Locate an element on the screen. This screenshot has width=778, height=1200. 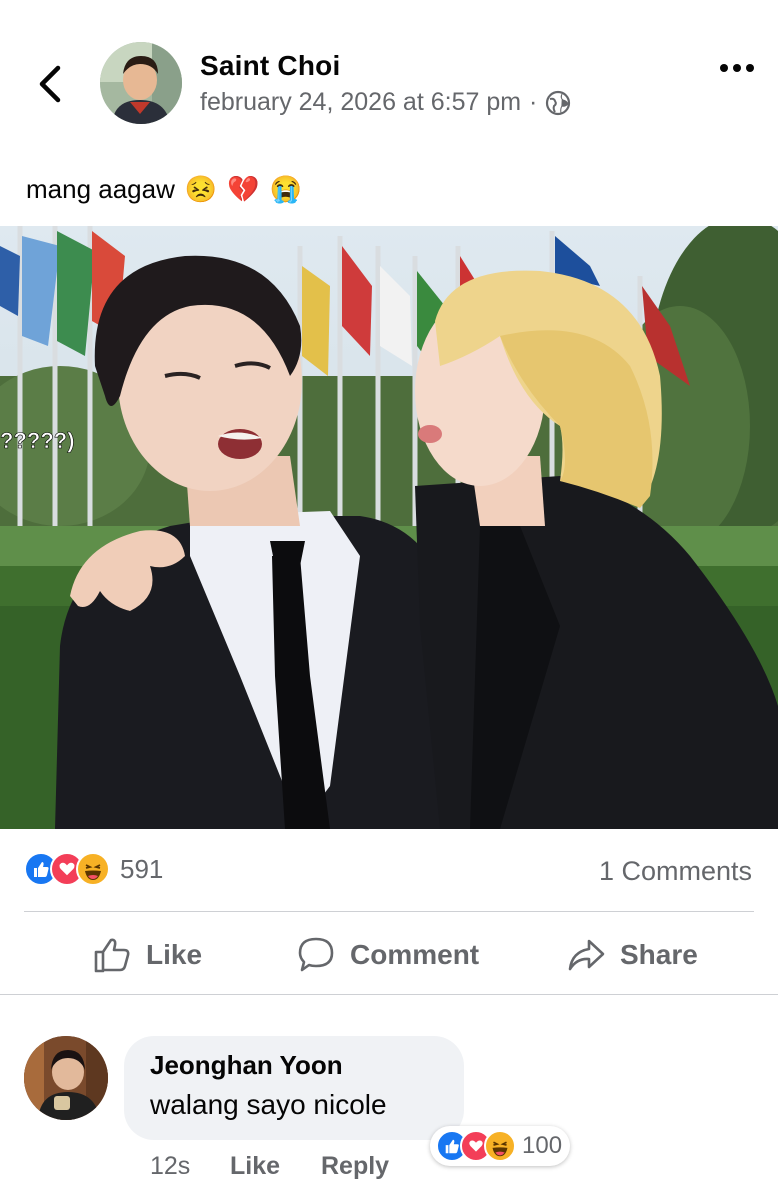
more-dots-icon is located at coordinates (737, 68).